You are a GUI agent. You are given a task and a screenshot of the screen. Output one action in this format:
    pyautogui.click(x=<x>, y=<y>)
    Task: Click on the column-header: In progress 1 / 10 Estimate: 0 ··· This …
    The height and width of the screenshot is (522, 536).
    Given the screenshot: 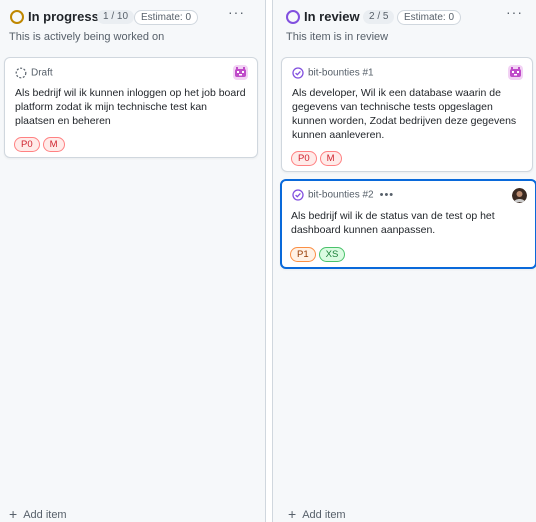 What is the action you would take?
    pyautogui.click(x=132, y=25)
    